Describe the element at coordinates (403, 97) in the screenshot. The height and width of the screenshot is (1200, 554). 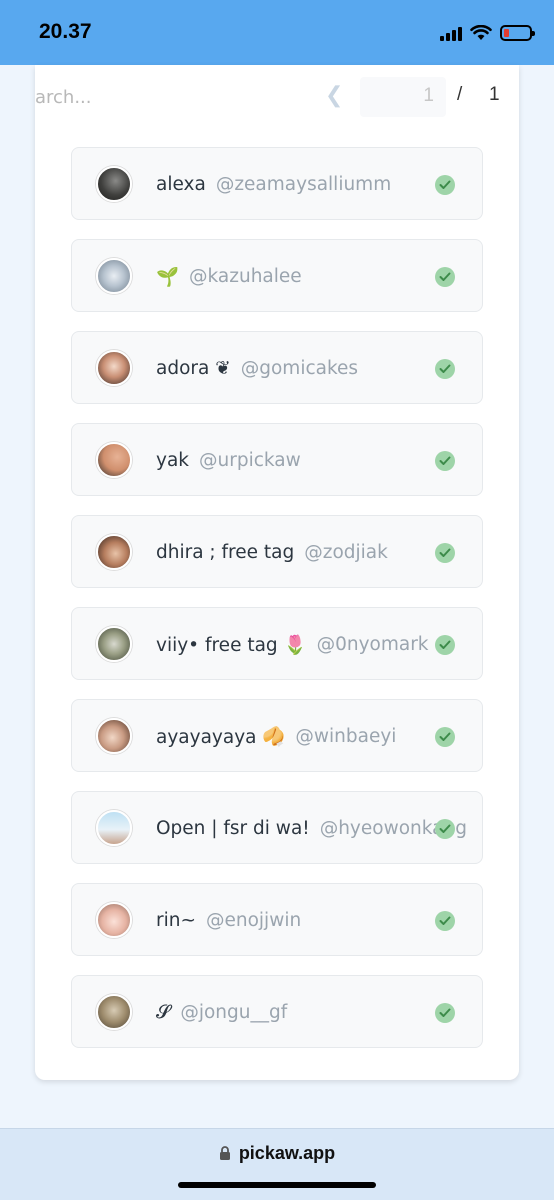
I see `page-number-input: 1` at that location.